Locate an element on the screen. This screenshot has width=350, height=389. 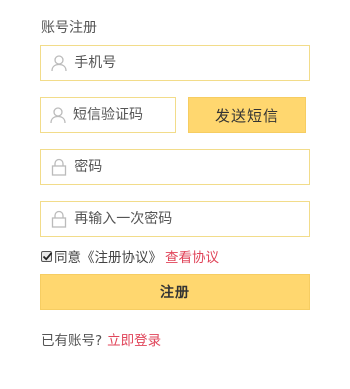
agree-label: 同意《注册协议》 is located at coordinates (108, 256).